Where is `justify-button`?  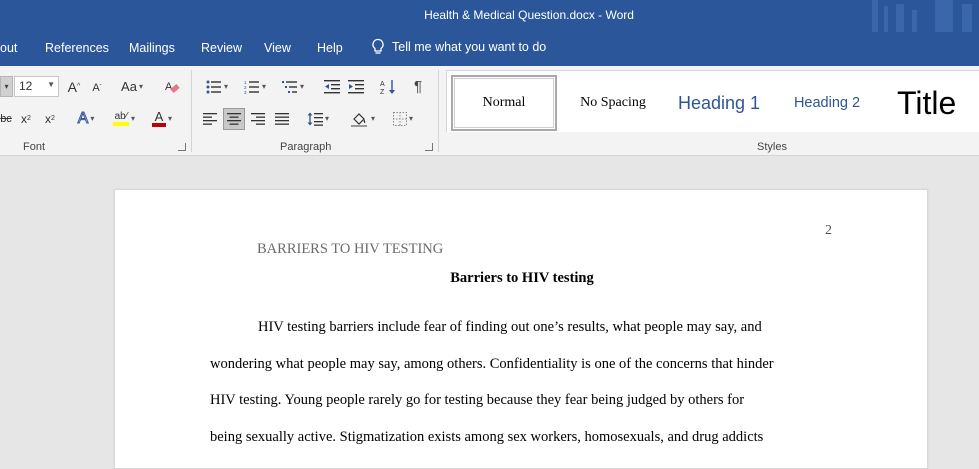
justify-button is located at coordinates (282, 118).